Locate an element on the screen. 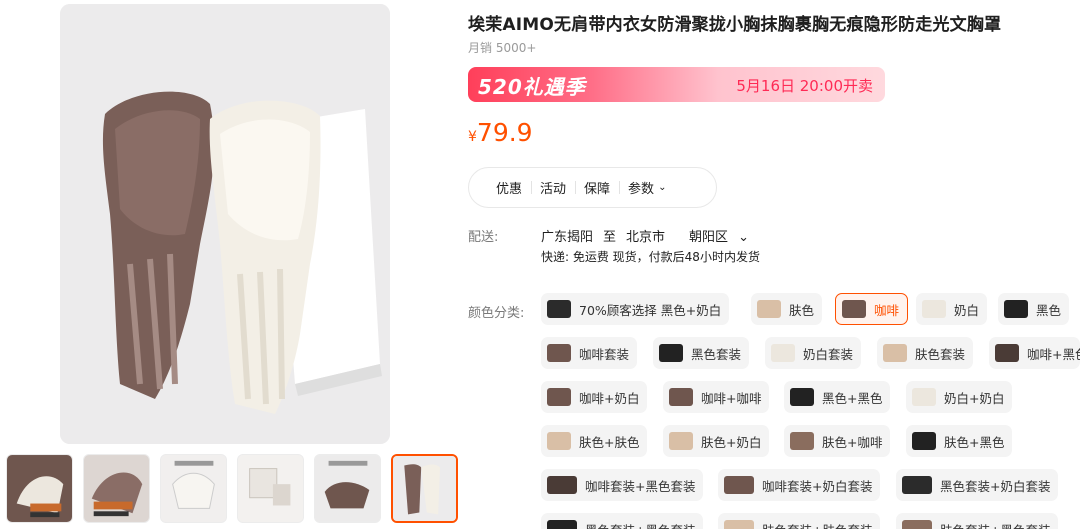 The width and height of the screenshot is (1080, 529). color-option: 咖啡+奶白 is located at coordinates (594, 397).